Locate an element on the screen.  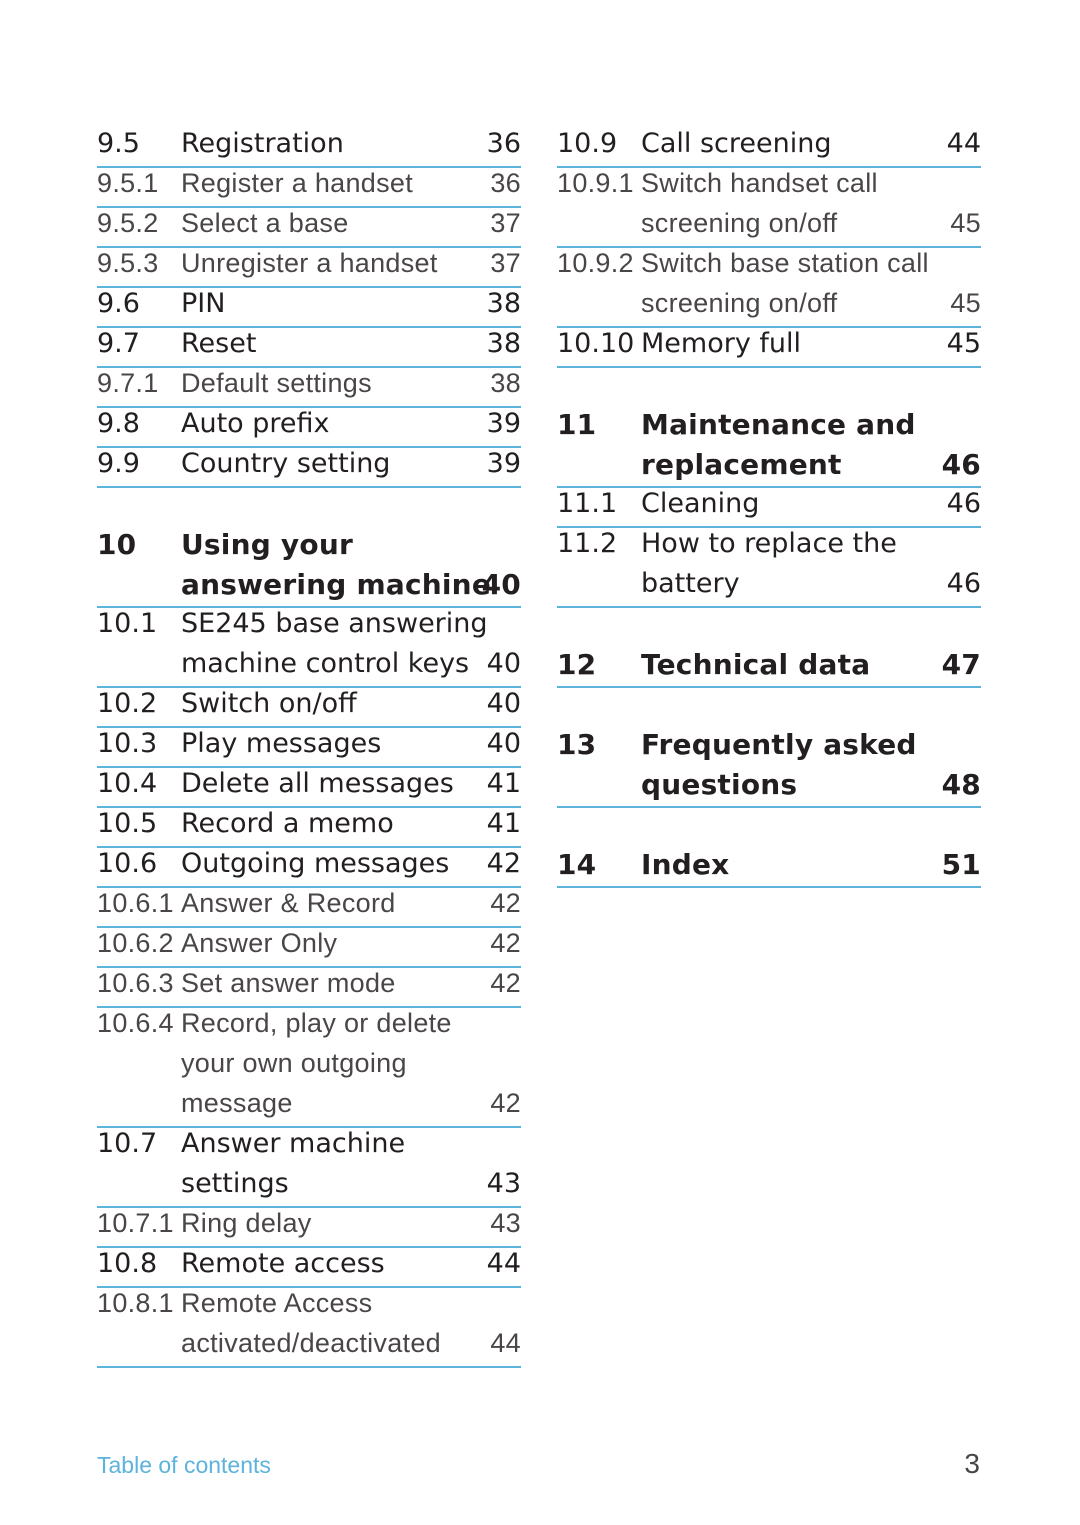
toc-entry-title: Memory full is located at coordinates (721, 343).